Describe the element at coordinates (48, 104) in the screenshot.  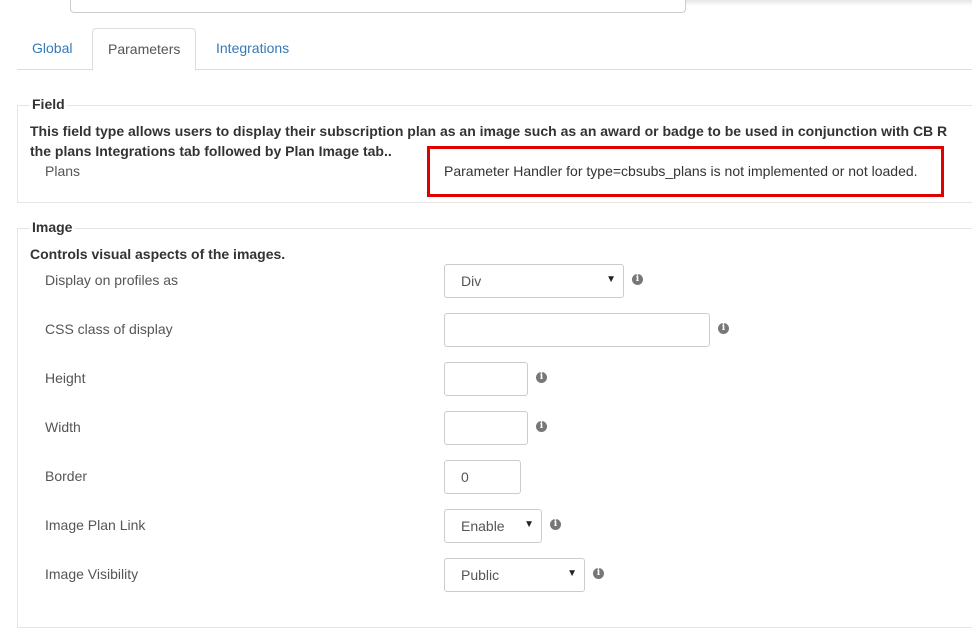
I see `field-legend: Field` at that location.